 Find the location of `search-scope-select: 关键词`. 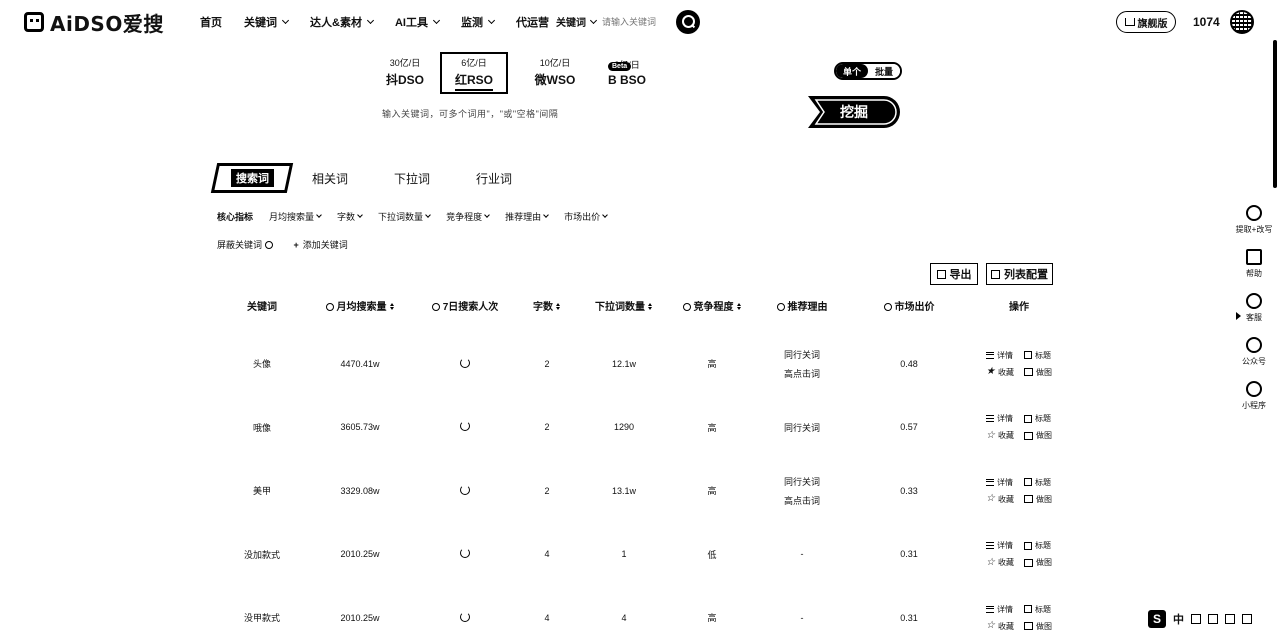

search-scope-select: 关键词 is located at coordinates (577, 21).